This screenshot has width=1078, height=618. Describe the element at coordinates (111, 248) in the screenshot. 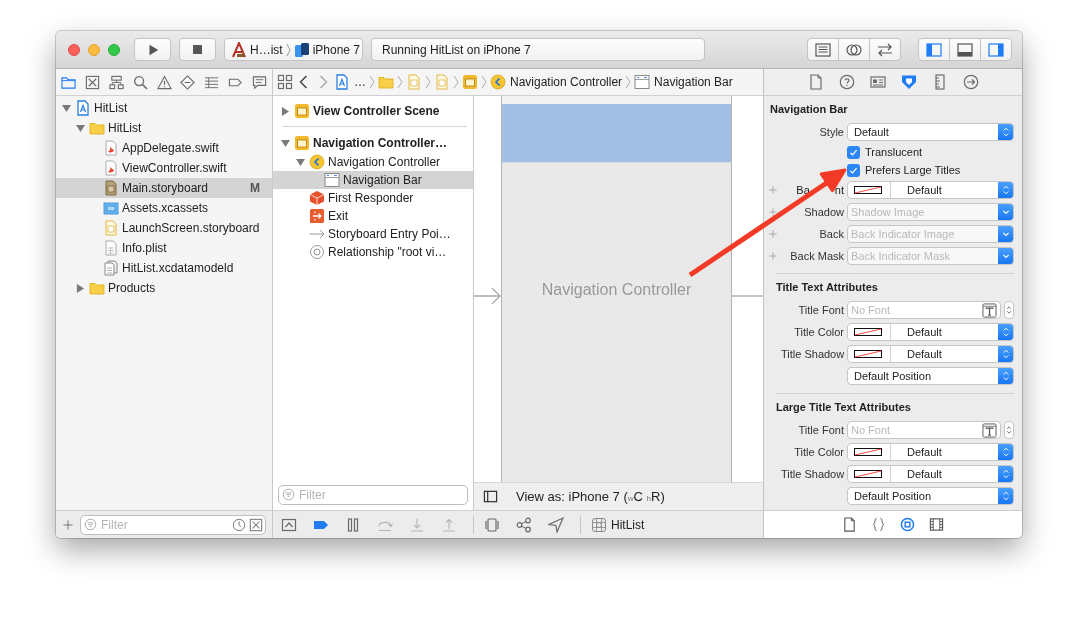

I see `plist-file-icon` at that location.